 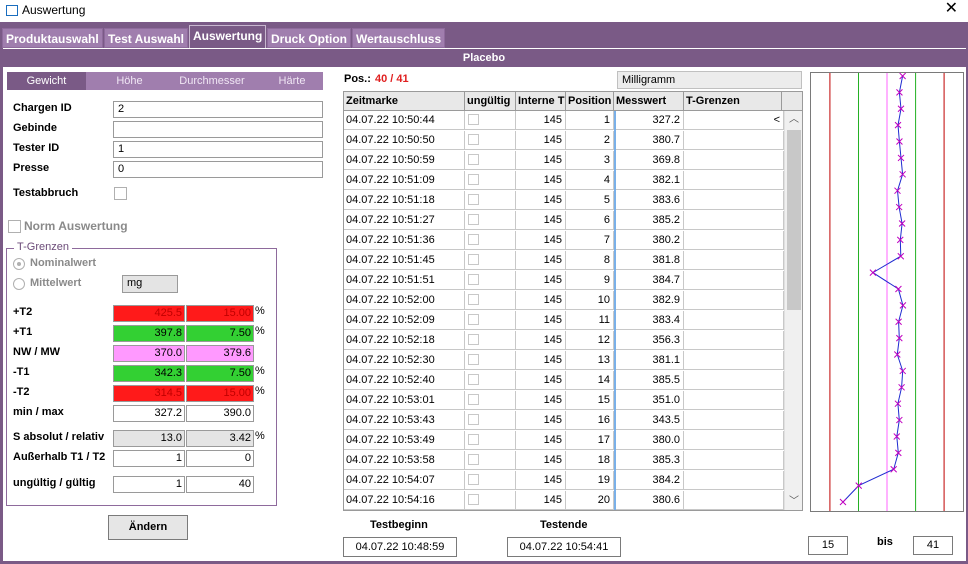 What do you see at coordinates (564, 547) in the screenshot?
I see `testende-field: 04.07.22 10:54:41` at bounding box center [564, 547].